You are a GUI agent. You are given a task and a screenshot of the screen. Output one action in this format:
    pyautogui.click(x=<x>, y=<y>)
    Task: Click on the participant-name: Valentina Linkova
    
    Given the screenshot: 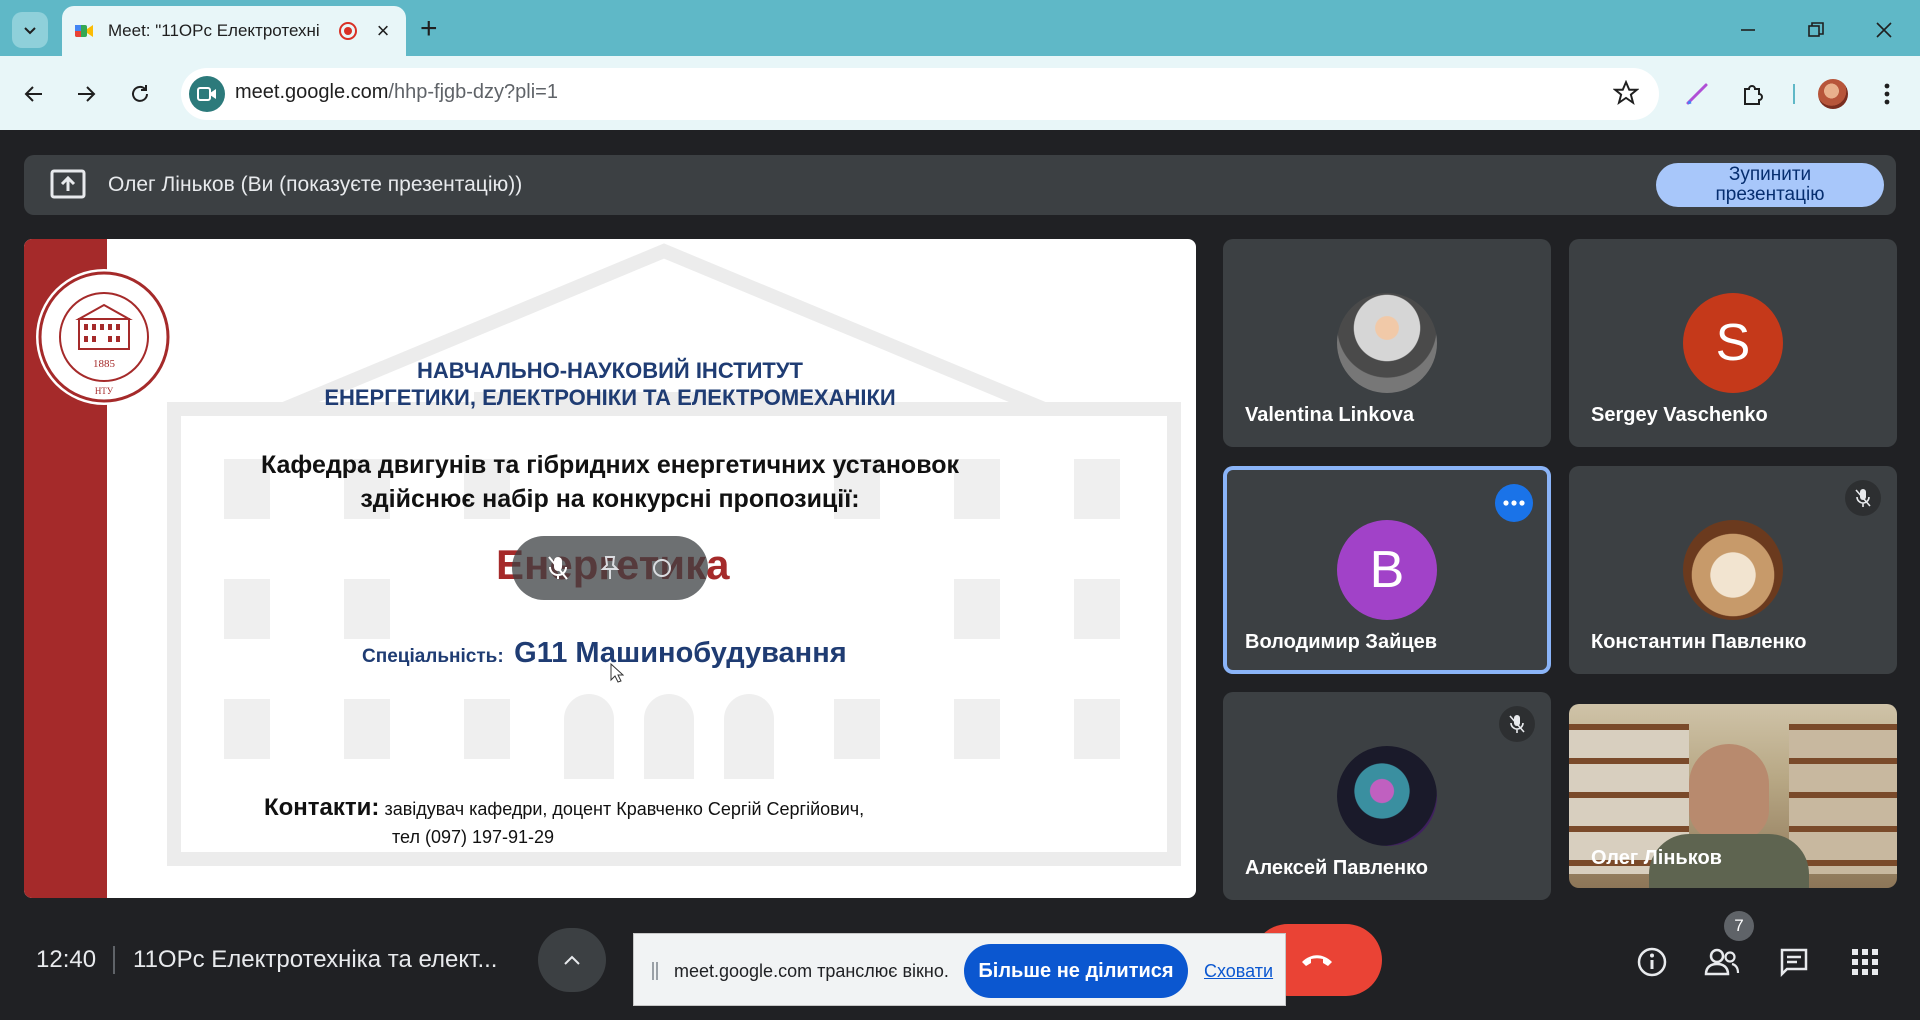 What is the action you would take?
    pyautogui.click(x=1329, y=415)
    